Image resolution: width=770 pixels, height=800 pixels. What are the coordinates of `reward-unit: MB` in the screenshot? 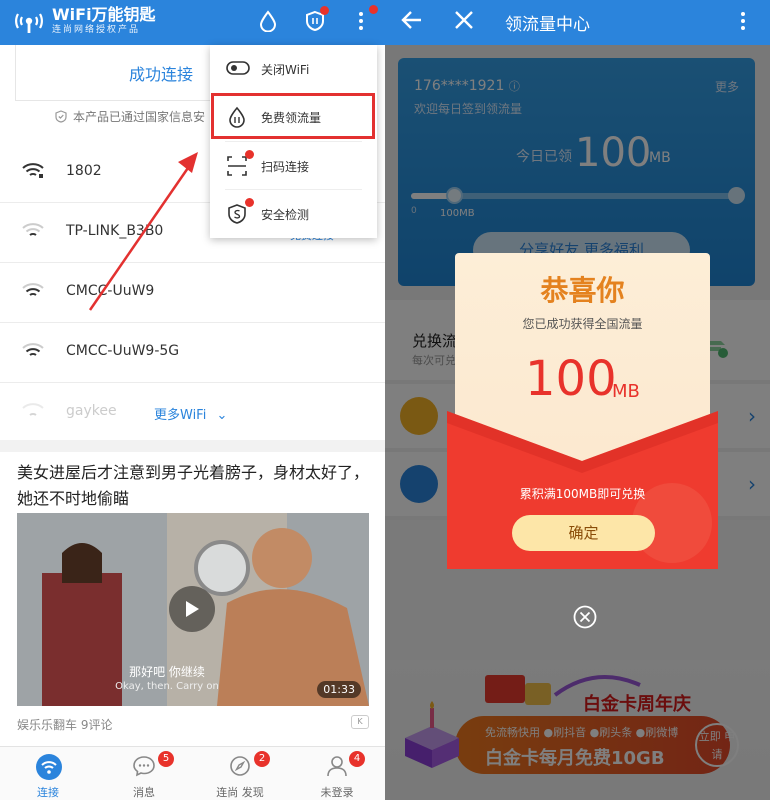 It's located at (626, 391).